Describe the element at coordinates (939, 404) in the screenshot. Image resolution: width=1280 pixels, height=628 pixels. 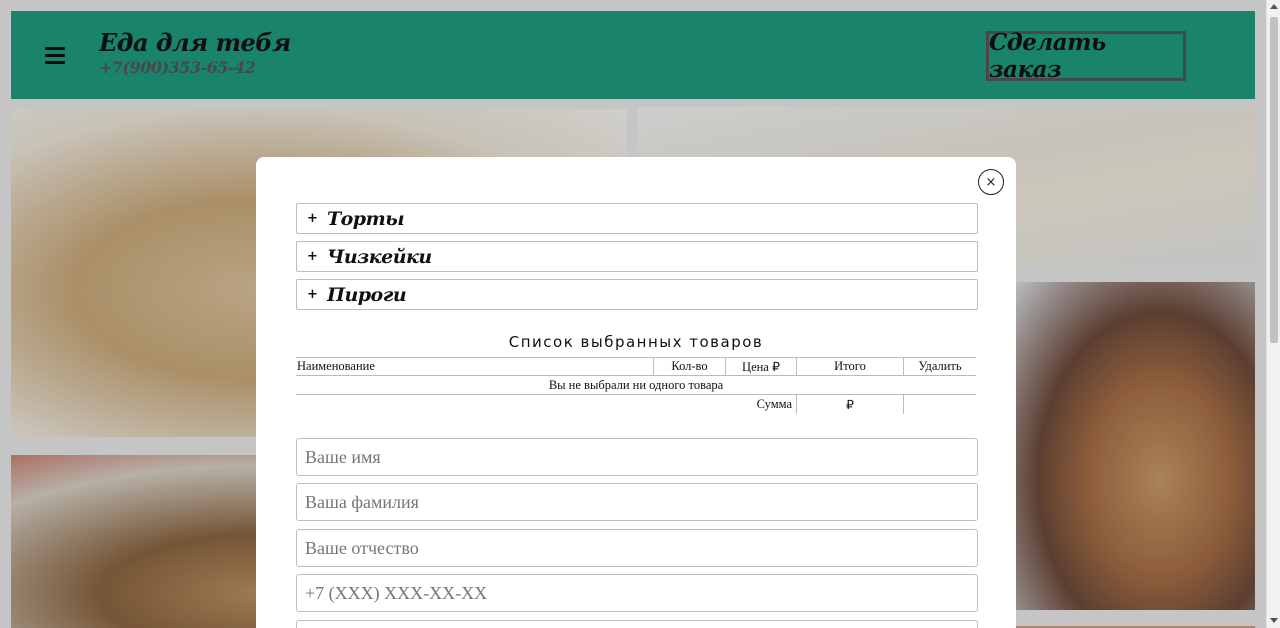
I see `sum-empty-cell` at that location.